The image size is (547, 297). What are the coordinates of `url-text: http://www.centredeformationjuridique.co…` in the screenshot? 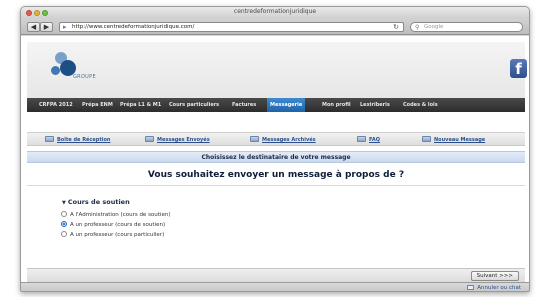 It's located at (133, 27).